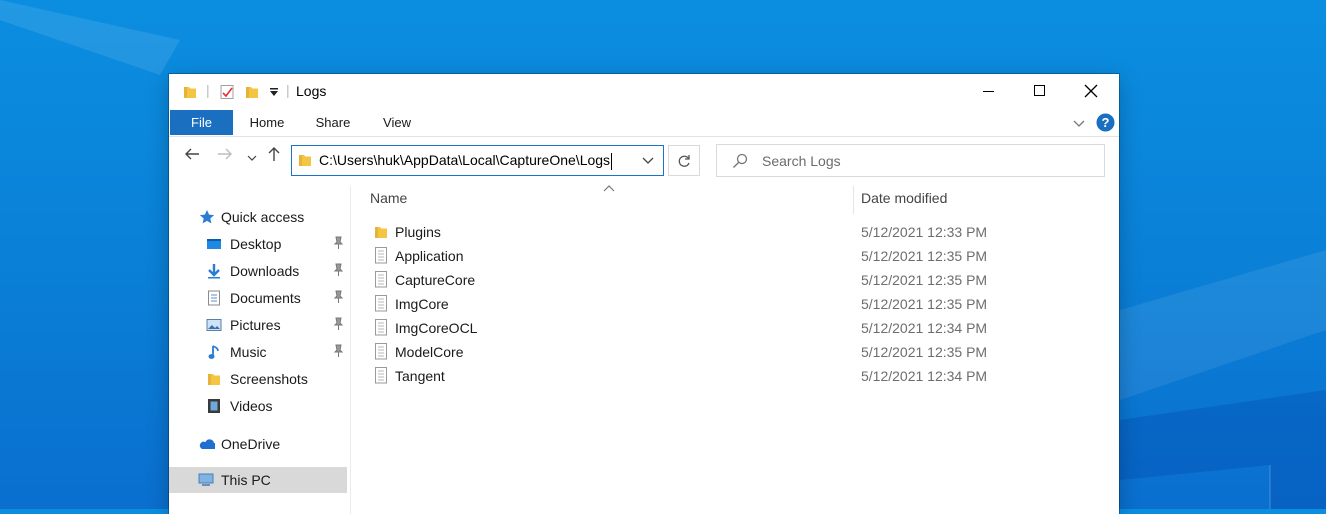 The height and width of the screenshot is (514, 1326). I want to click on file-row-plugins: Plugins 5/12/2021 12:33 PM, so click(739, 232).